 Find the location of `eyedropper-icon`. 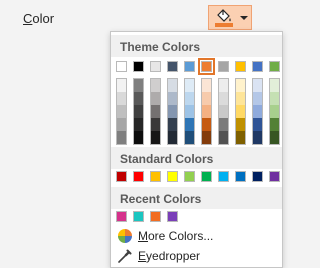

eyedropper-icon is located at coordinates (125, 256).